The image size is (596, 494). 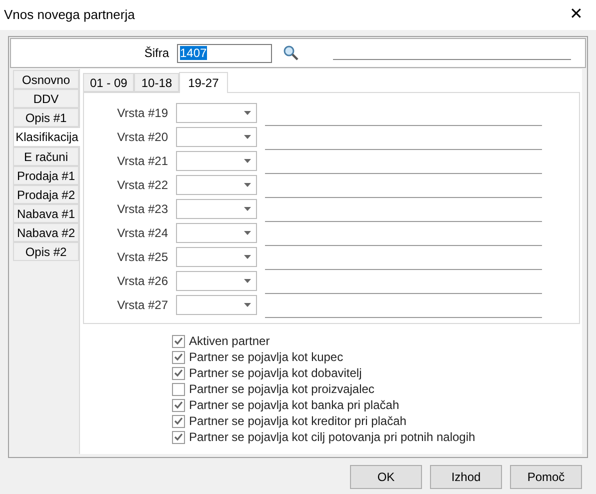 What do you see at coordinates (46, 213) in the screenshot?
I see `side-tab: Nabava #1` at bounding box center [46, 213].